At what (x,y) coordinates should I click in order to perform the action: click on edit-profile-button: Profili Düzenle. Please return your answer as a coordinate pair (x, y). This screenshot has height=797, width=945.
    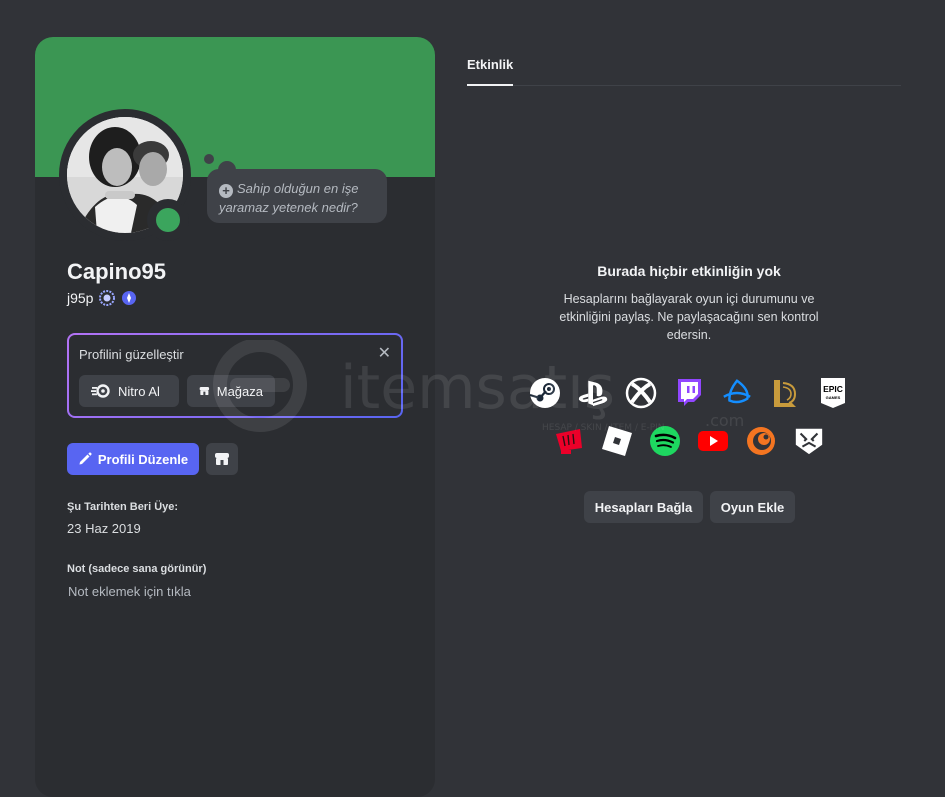
    Looking at the image, I should click on (133, 459).